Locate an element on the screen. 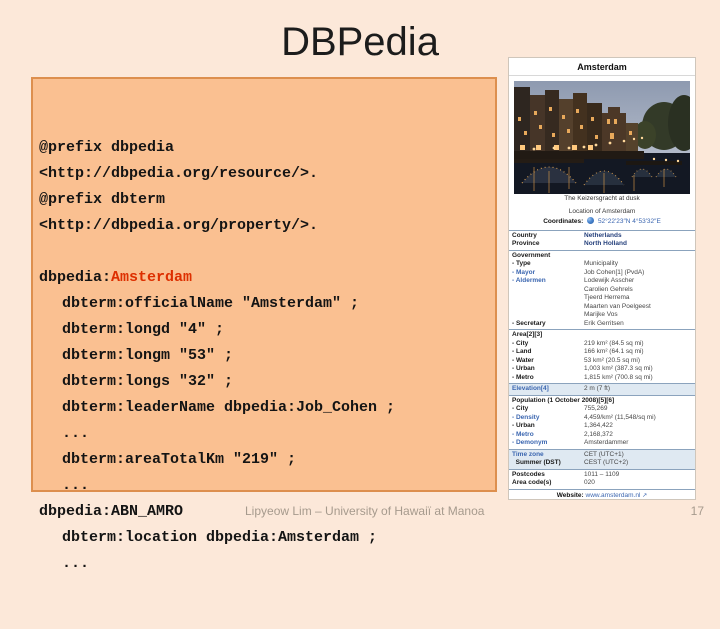  code-text: <http://dbpedia.org/property/>. is located at coordinates (179, 225).